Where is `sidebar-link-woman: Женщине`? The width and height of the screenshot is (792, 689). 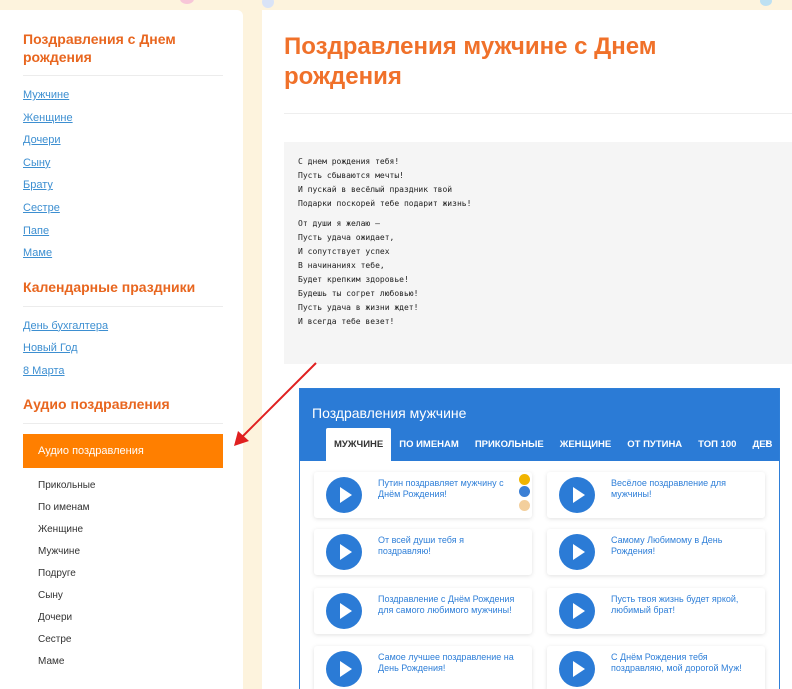 sidebar-link-woman: Женщине is located at coordinates (133, 121).